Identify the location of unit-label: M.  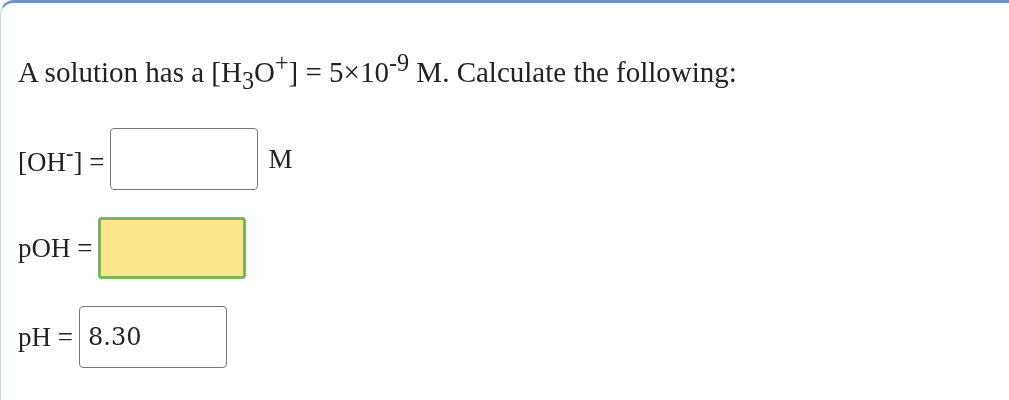
(280, 159).